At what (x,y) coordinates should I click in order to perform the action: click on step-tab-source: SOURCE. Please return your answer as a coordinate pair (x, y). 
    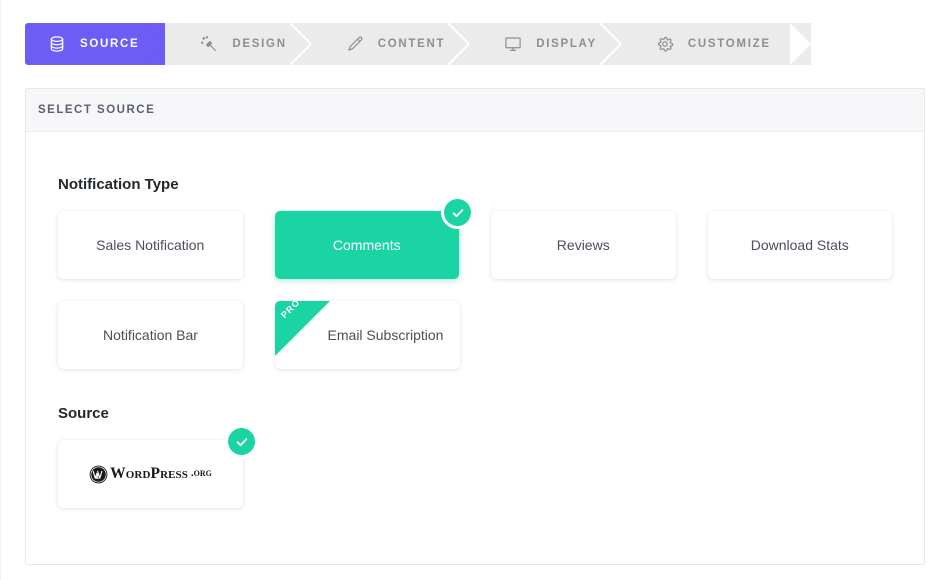
    Looking at the image, I should click on (95, 44).